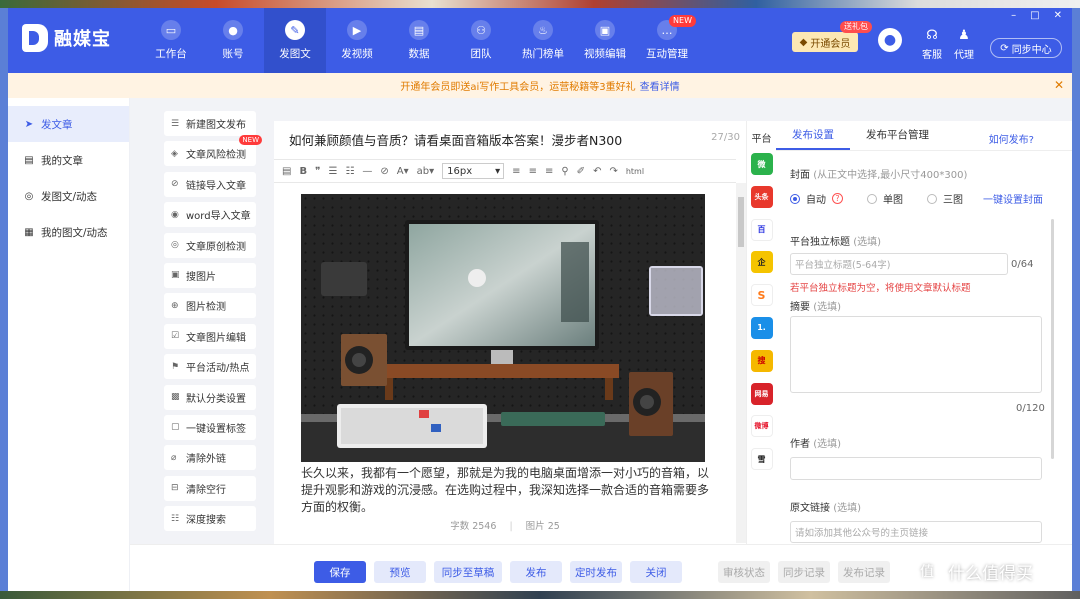  I want to click on tool-label: 默认分类设置, so click(216, 399).